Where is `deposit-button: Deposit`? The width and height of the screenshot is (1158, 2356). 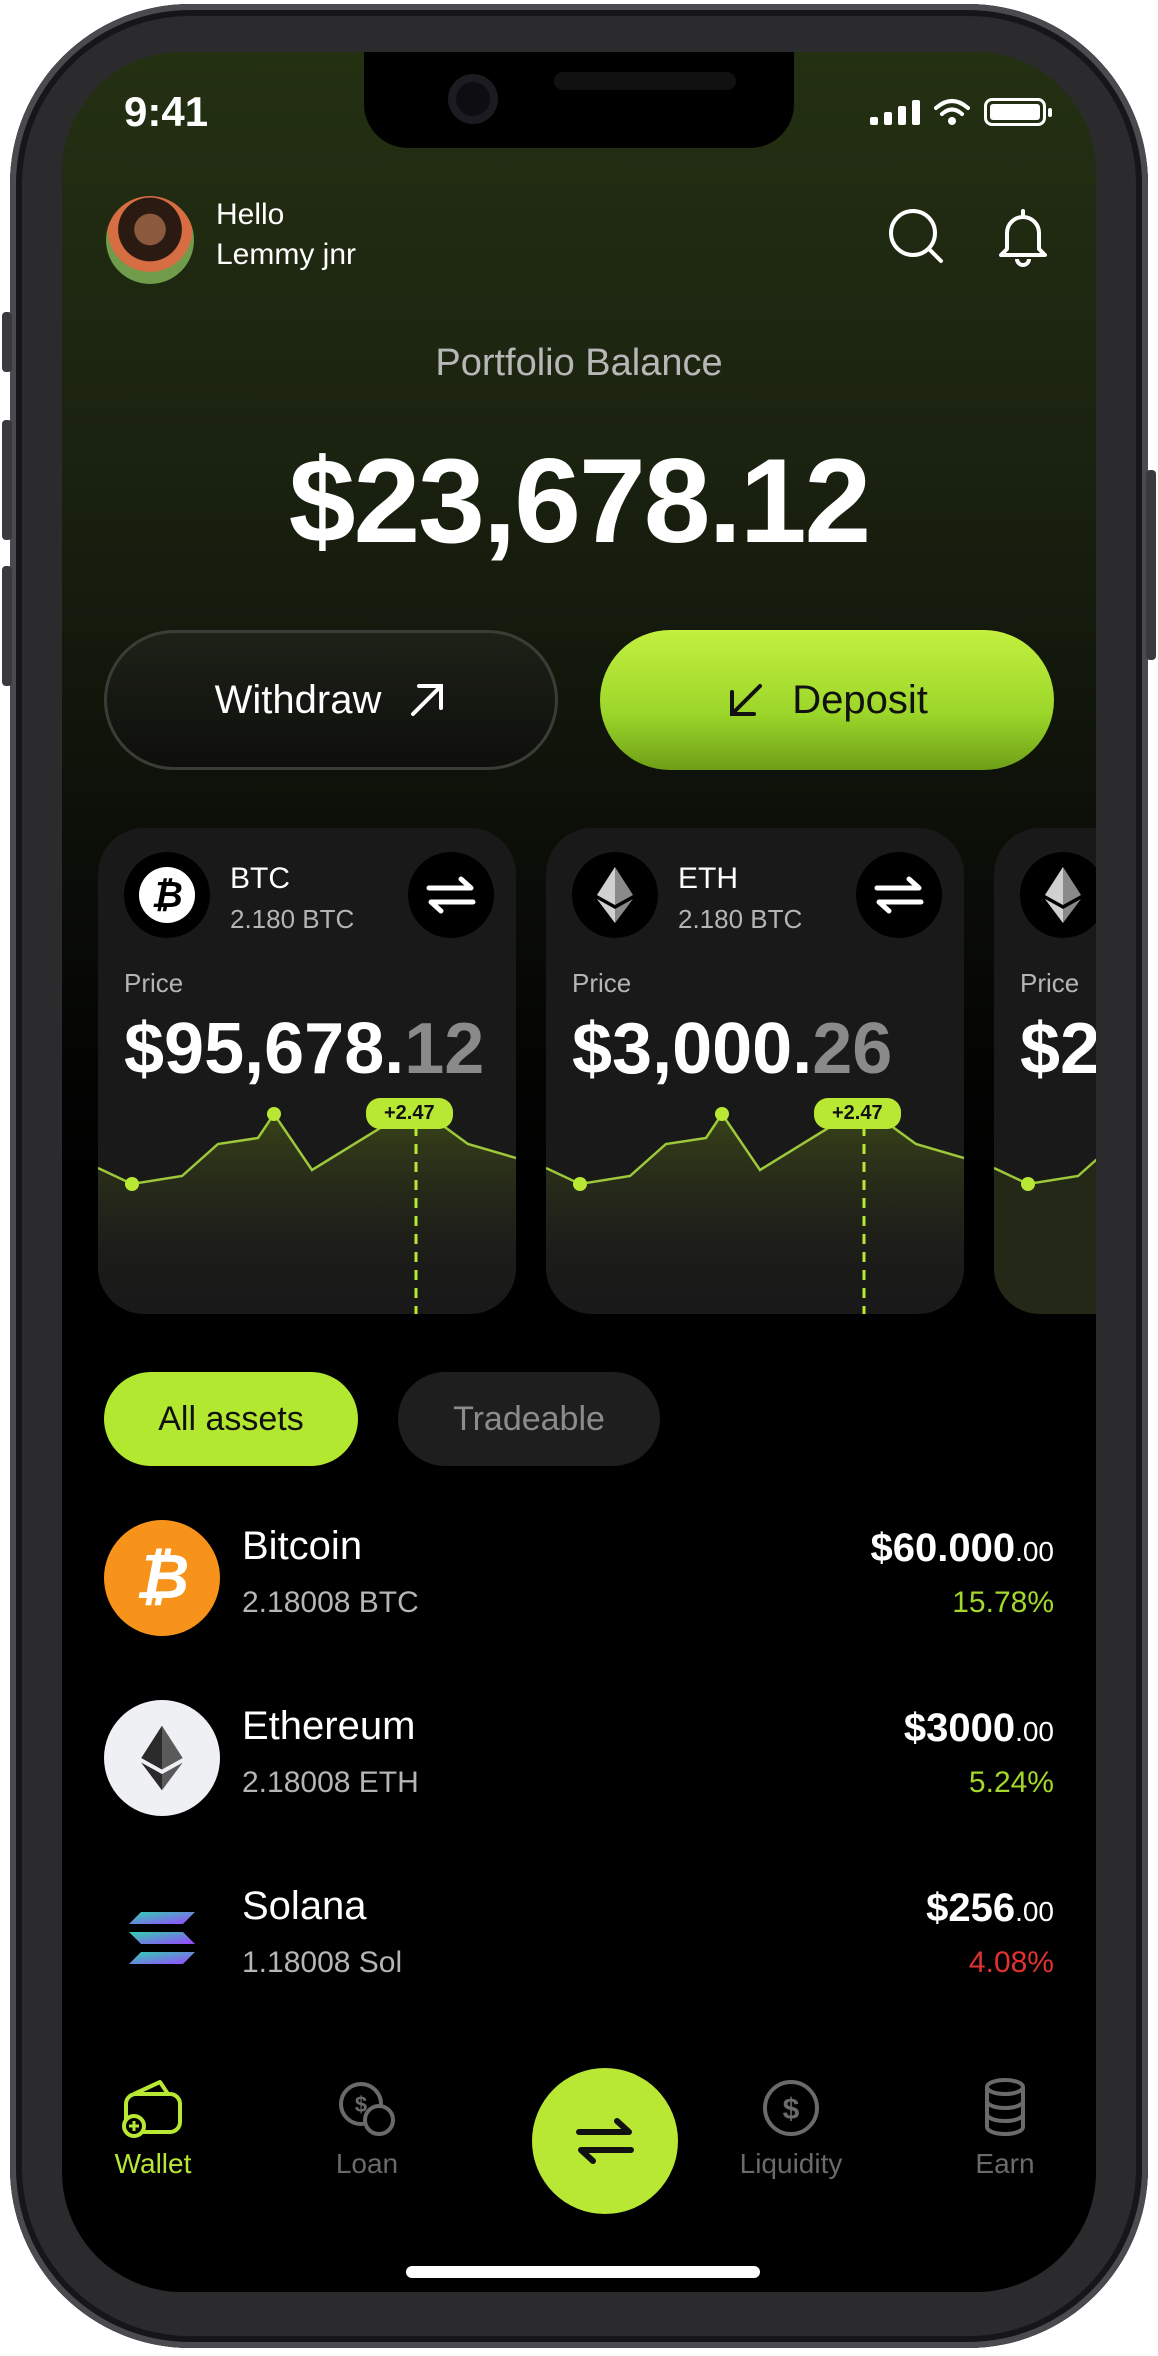 deposit-button: Deposit is located at coordinates (827, 700).